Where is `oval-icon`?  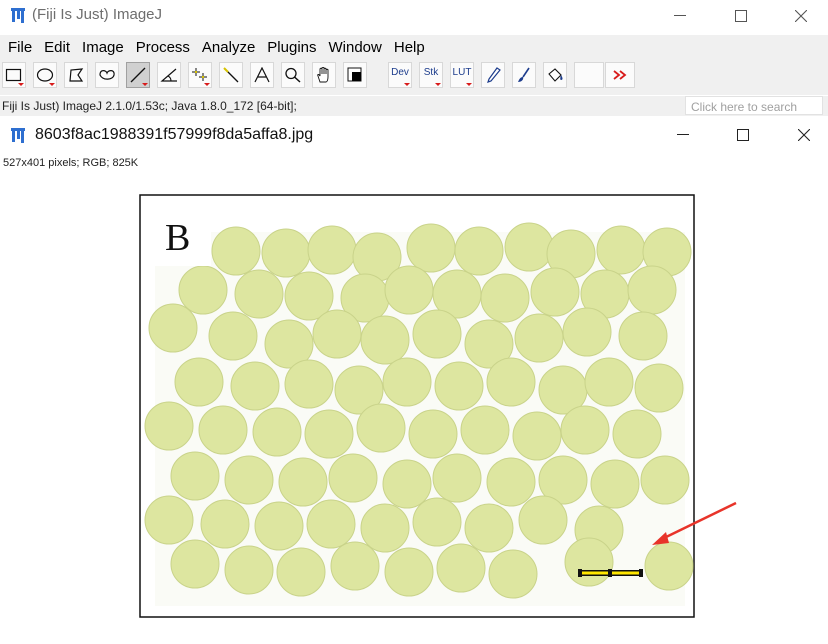 oval-icon is located at coordinates (45, 75).